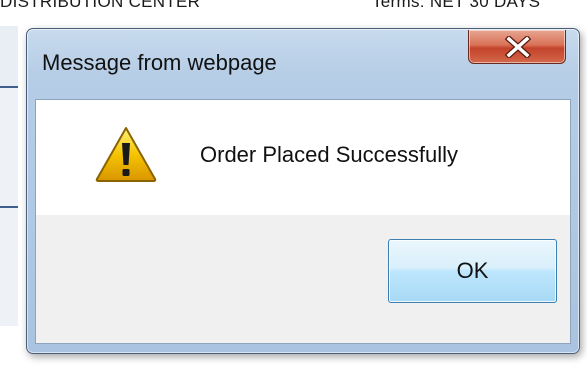  I want to click on background-page-header: DISTRIBUTION CENTER Terms: NET 30 DAYS, so click(293, 13).